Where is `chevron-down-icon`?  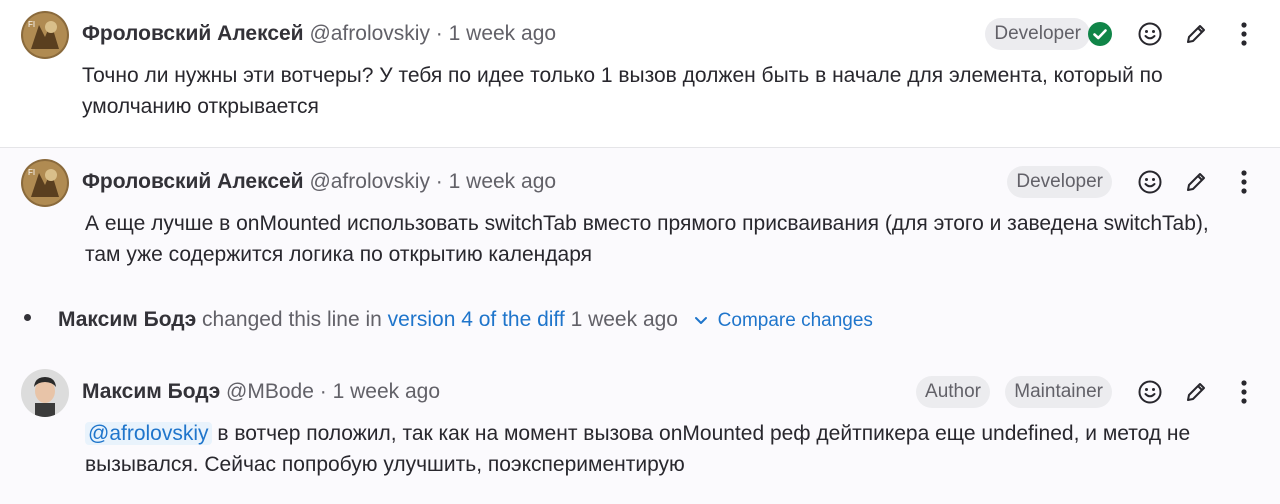
chevron-down-icon is located at coordinates (701, 320).